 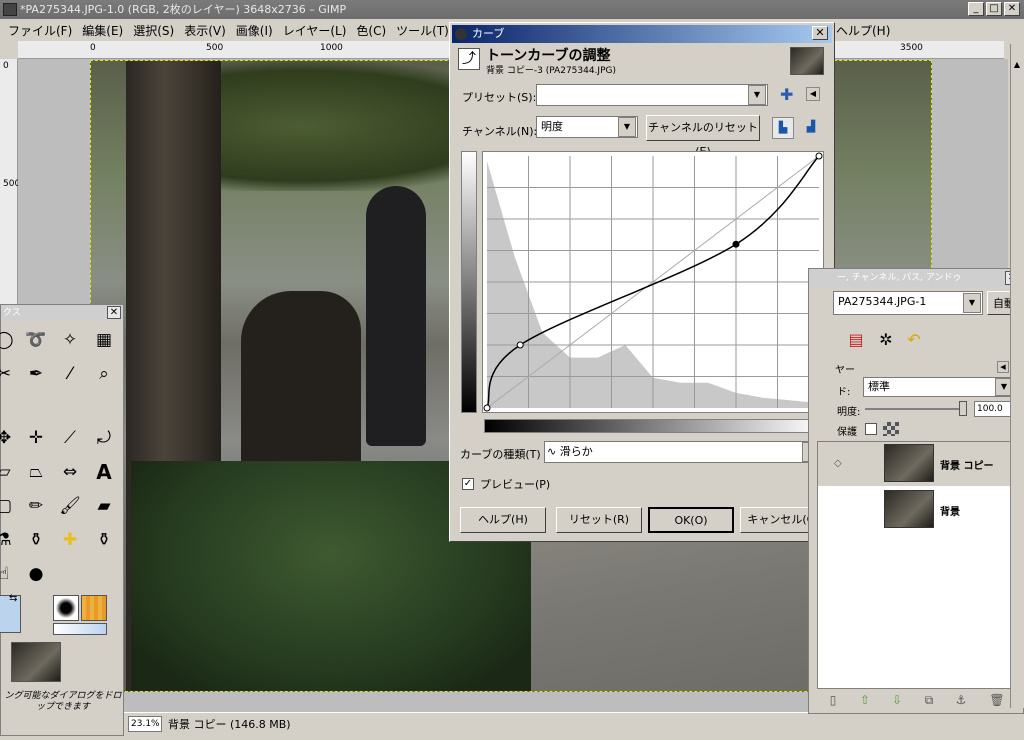 I want to click on log-histogram-icon: ▟, so click(x=811, y=128).